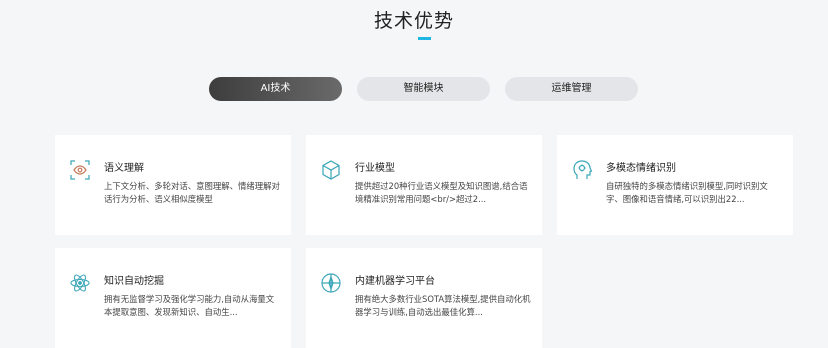  Describe the element at coordinates (80, 170) in the screenshot. I see `scan-icon` at that location.